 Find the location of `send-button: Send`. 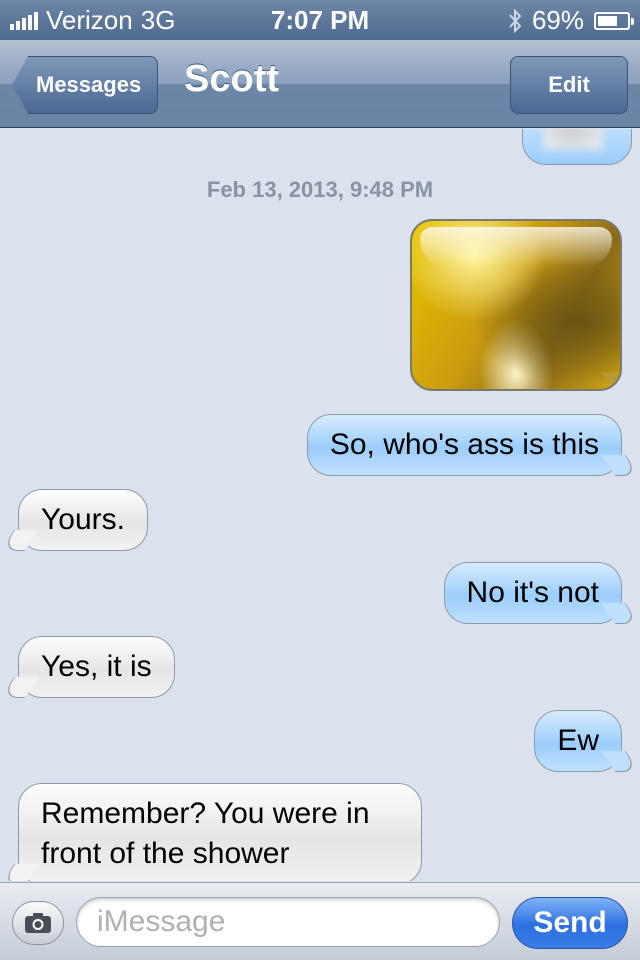

send-button: Send is located at coordinates (570, 923).